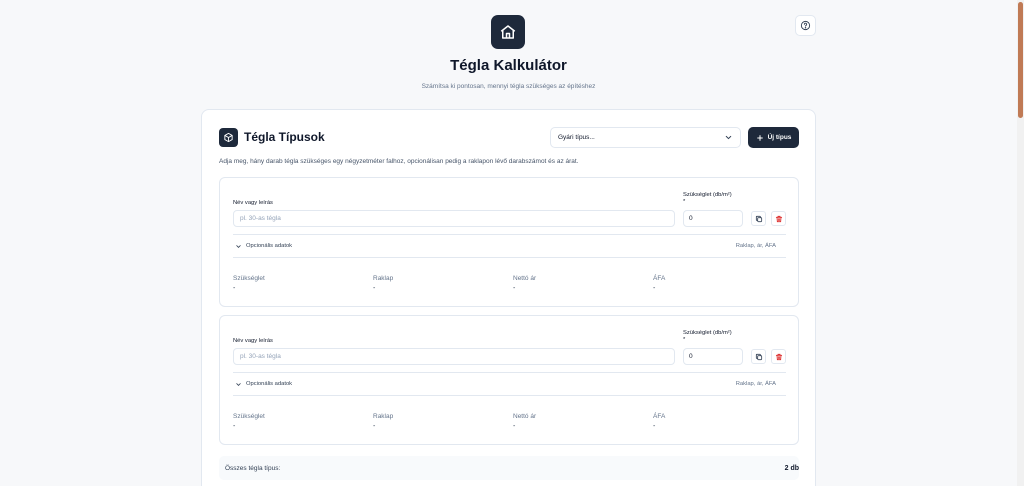 The image size is (1024, 486). I want to click on total-types-summary: Összes tégla típus: 2 db, so click(509, 468).